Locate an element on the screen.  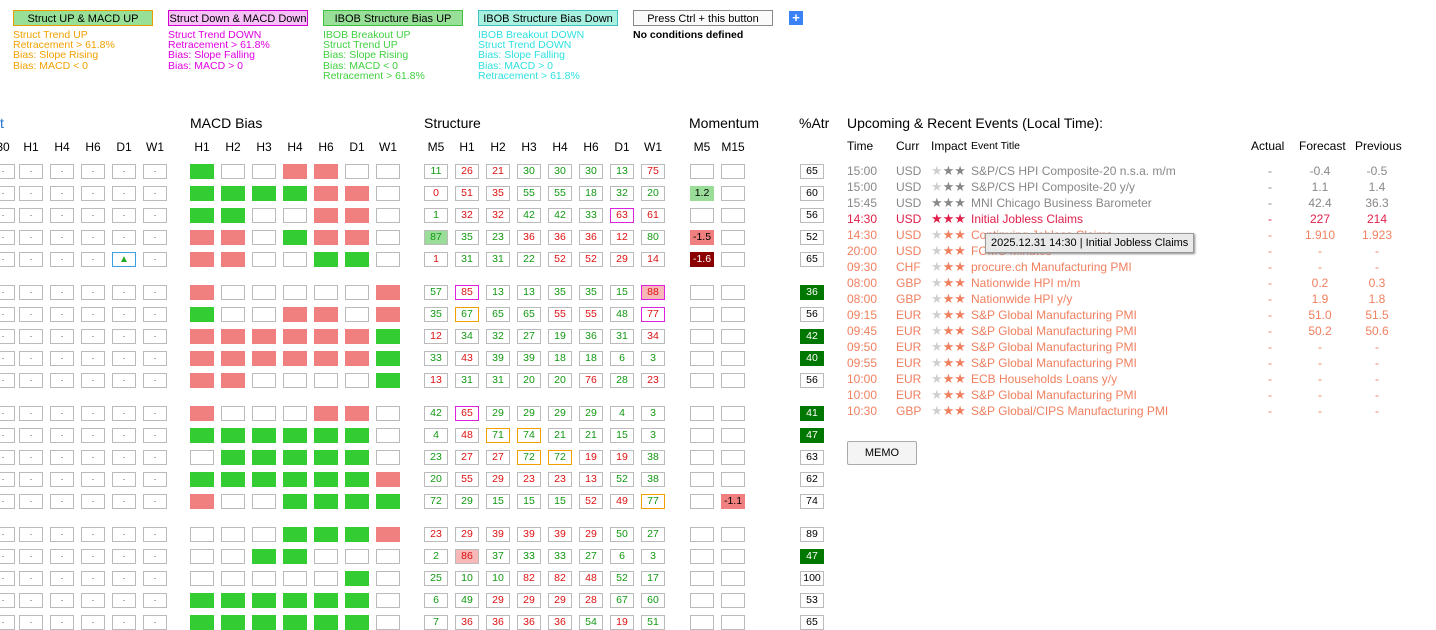
condition-button: Struct UP & MACD UP is located at coordinates (83, 18).